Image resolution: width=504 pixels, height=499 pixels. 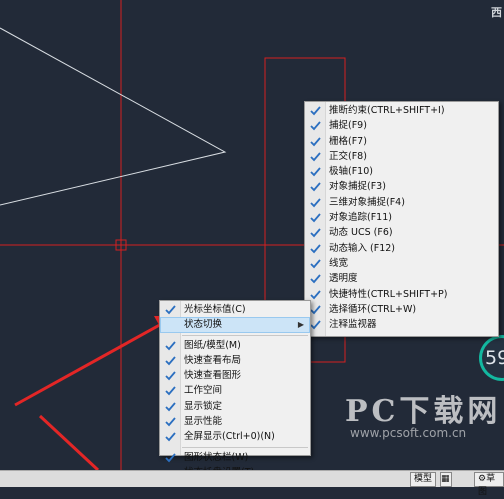 I want to click on viewcube-west-label: 西, so click(x=496, y=12).